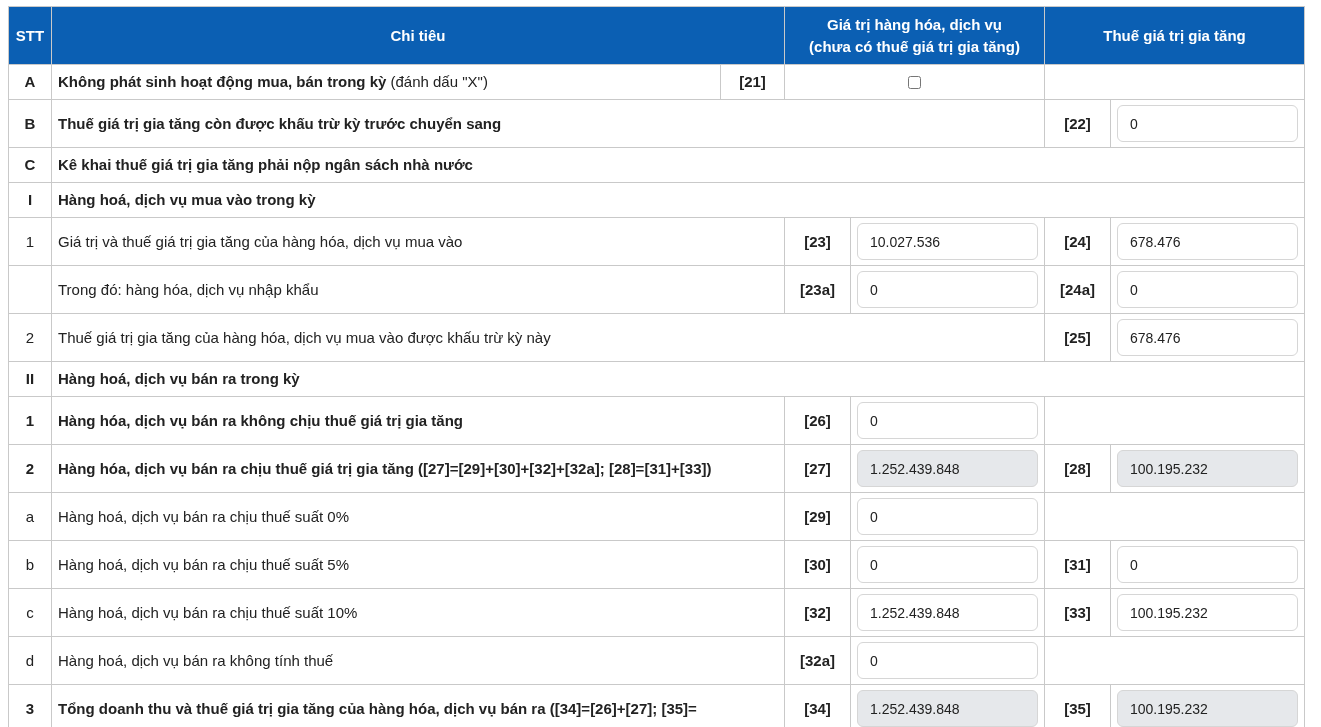 This screenshot has width=1321, height=727. What do you see at coordinates (1077, 612) in the screenshot?
I see `field-code: [33]` at bounding box center [1077, 612].